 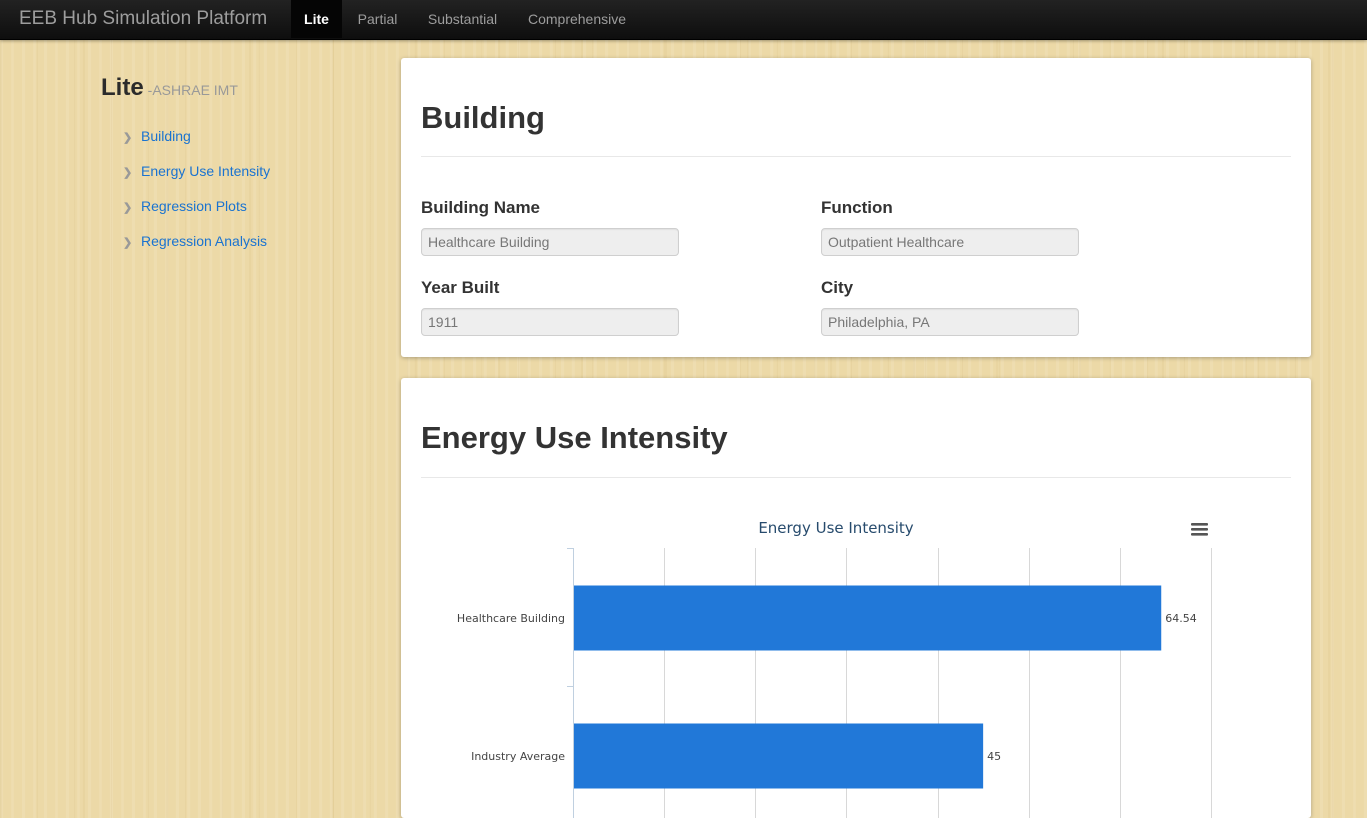 What do you see at coordinates (950, 242) in the screenshot?
I see `function-field` at bounding box center [950, 242].